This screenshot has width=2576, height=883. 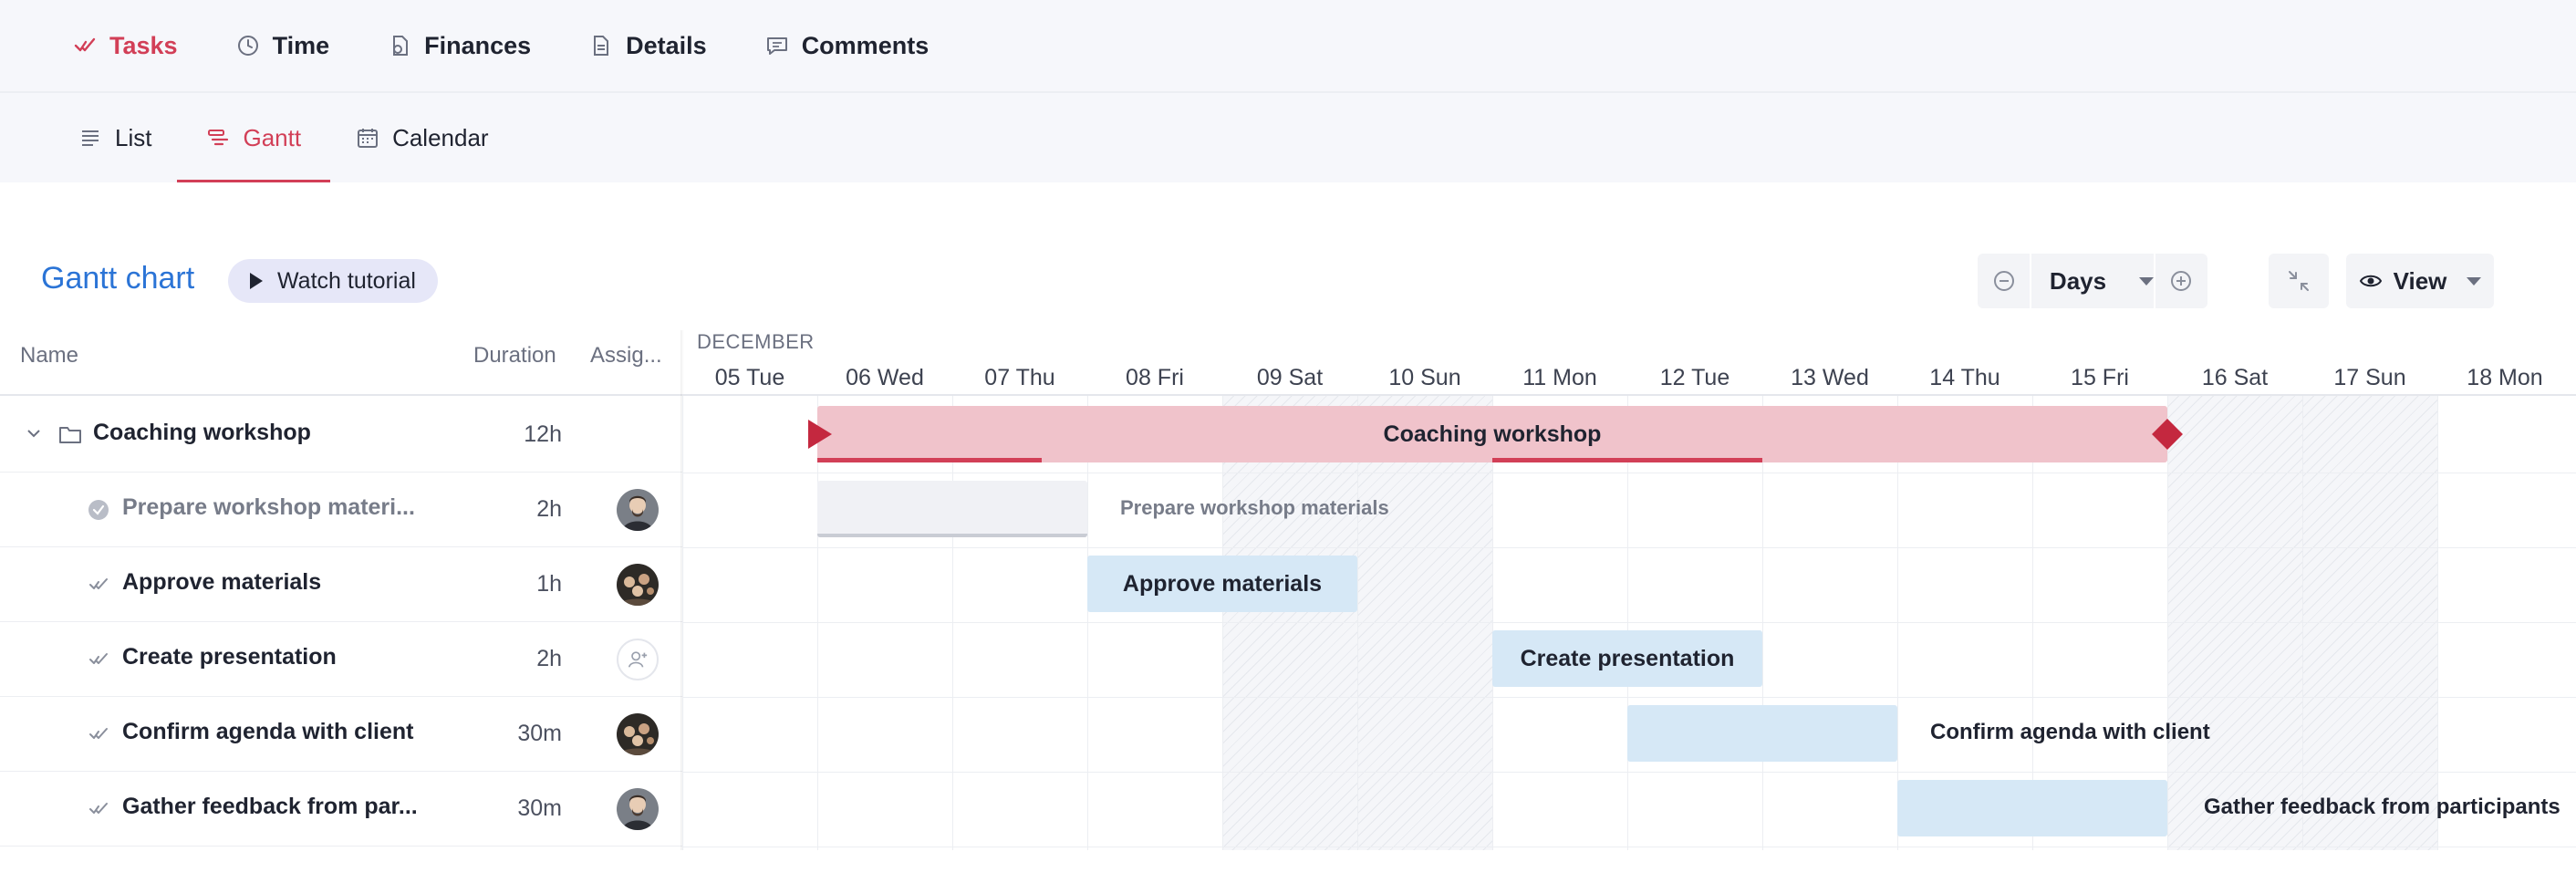 I want to click on task-name: Approve materials, so click(x=222, y=582).